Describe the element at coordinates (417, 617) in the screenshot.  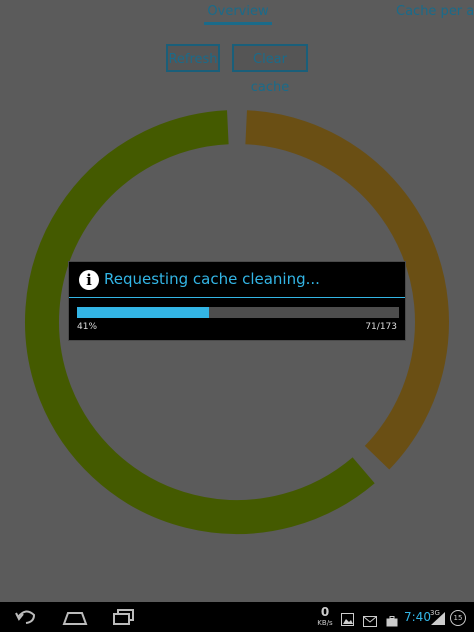
I see `clock: 7:40` at that location.